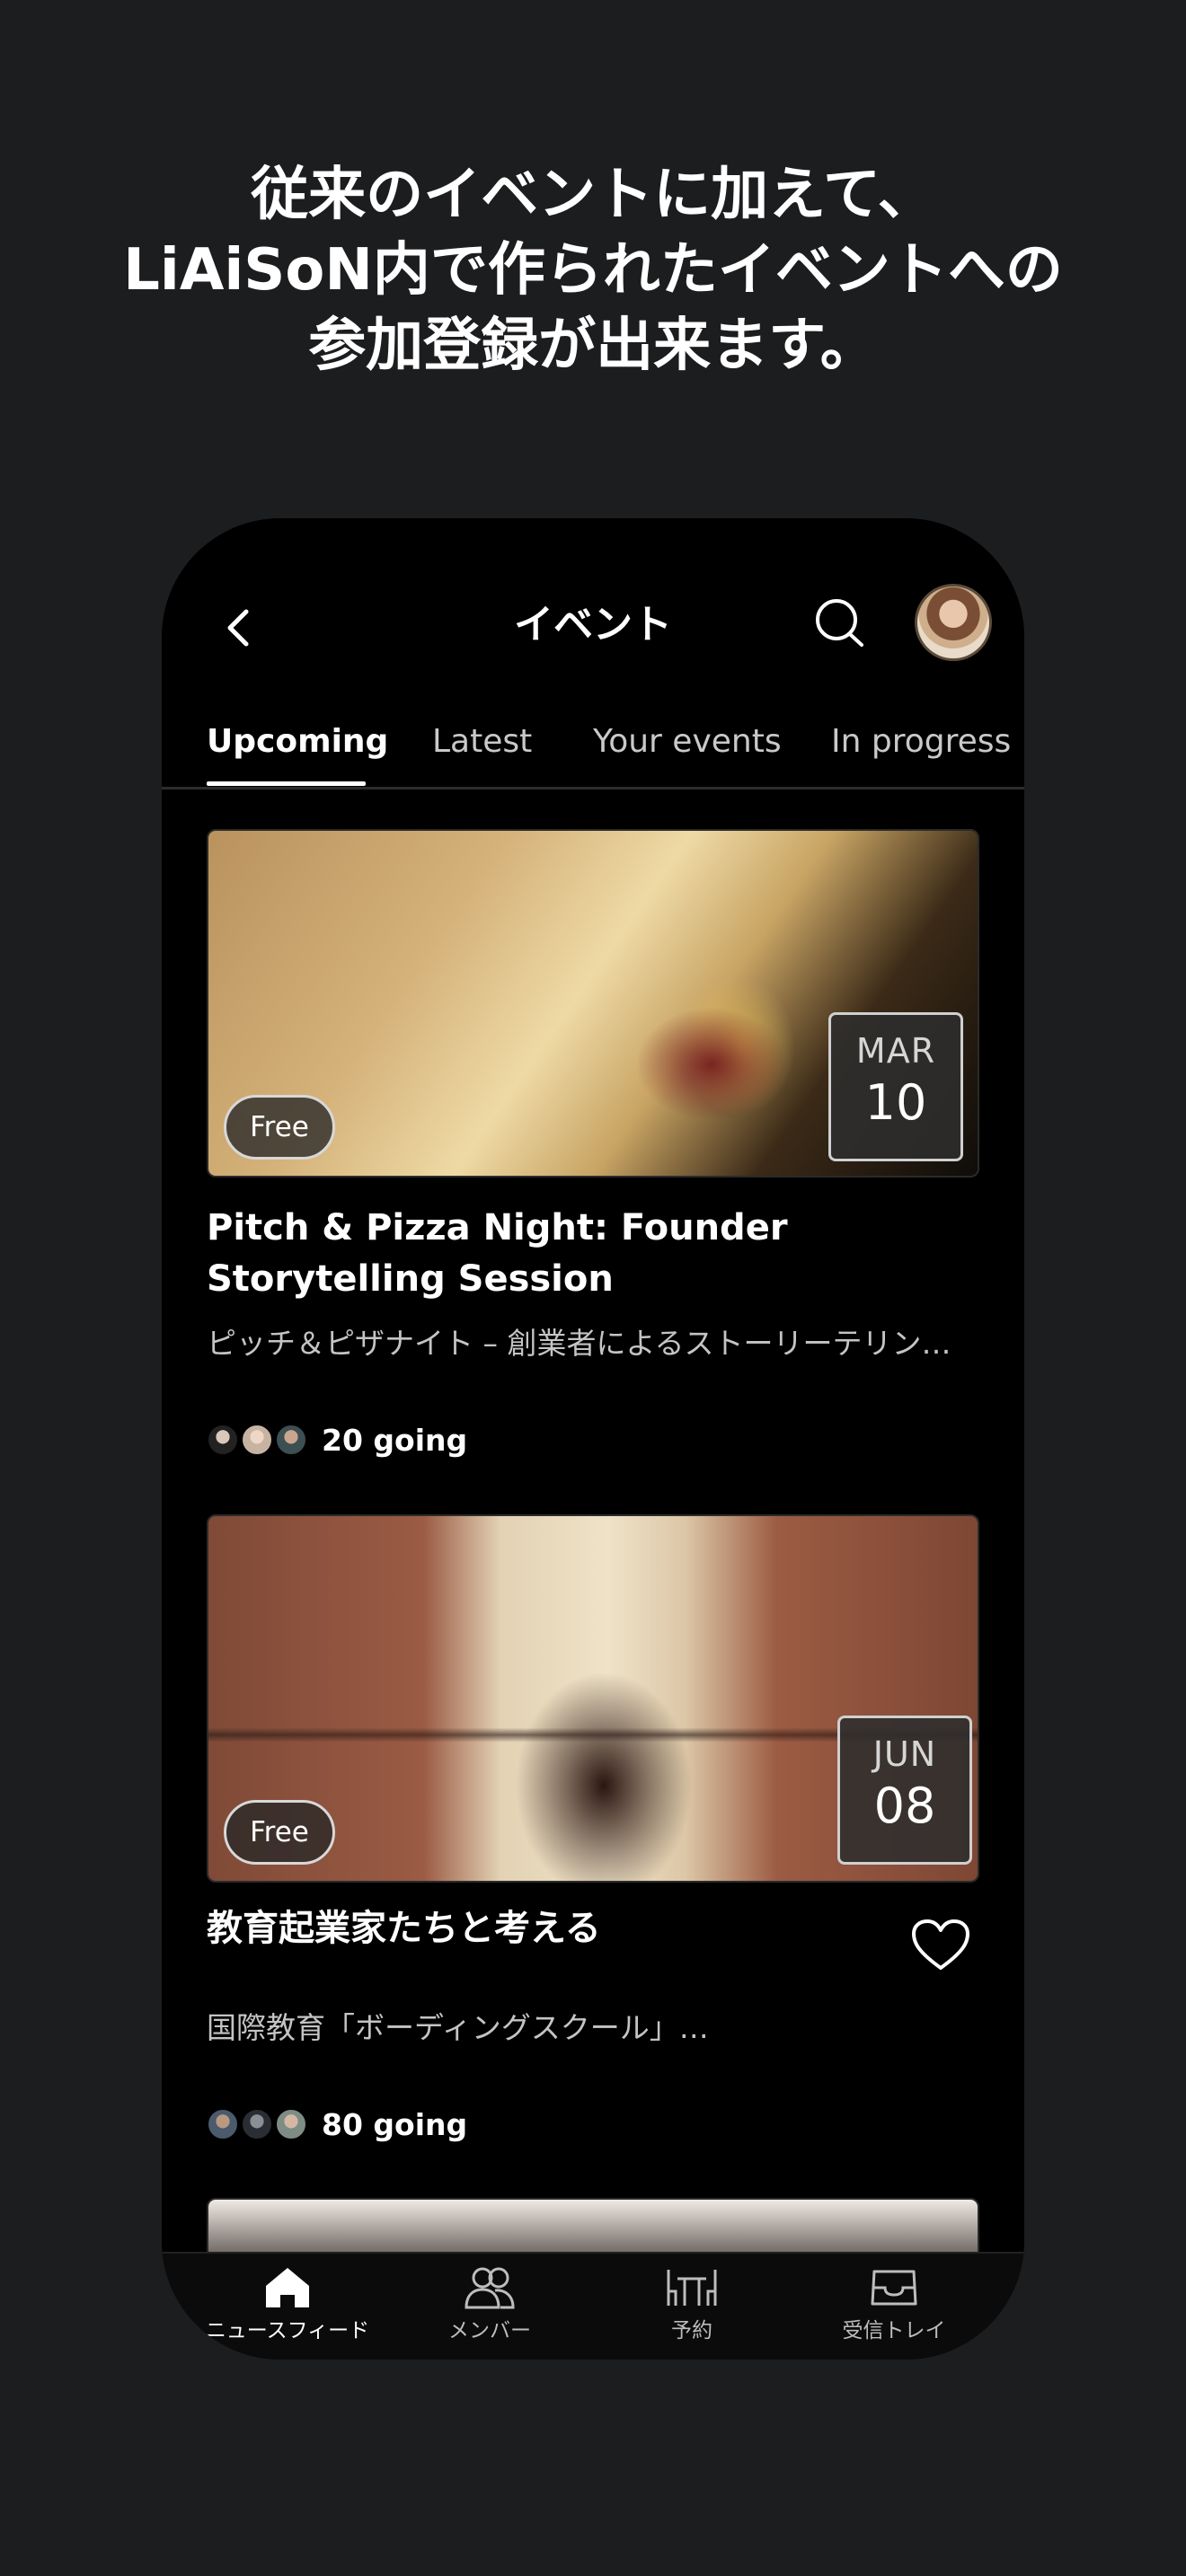 Image resolution: width=1186 pixels, height=2576 pixels. What do you see at coordinates (904, 1806) in the screenshot?
I see `date-day: 08` at bounding box center [904, 1806].